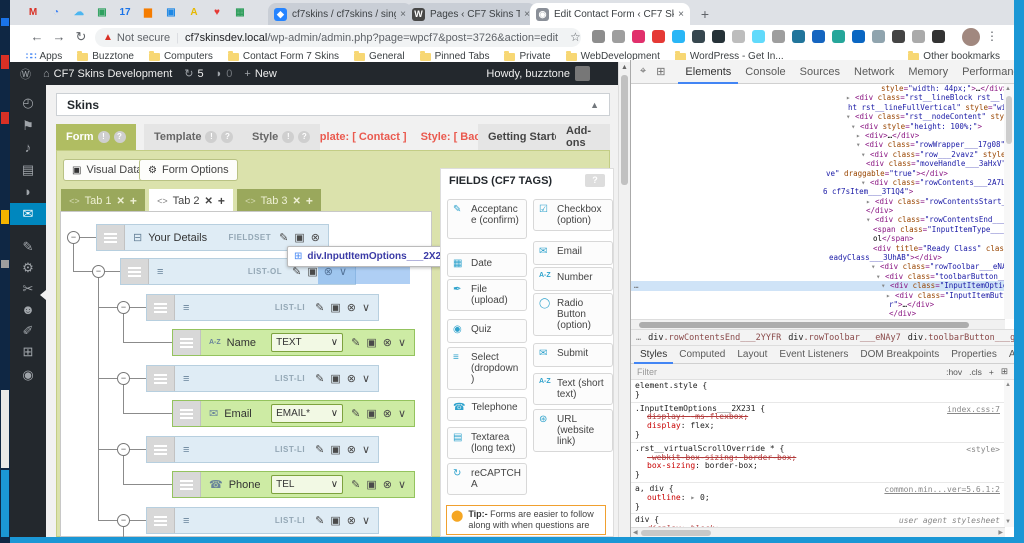 This screenshot has height=543, width=1024. I want to click on linkedin-ext-icon, so click(858, 36).